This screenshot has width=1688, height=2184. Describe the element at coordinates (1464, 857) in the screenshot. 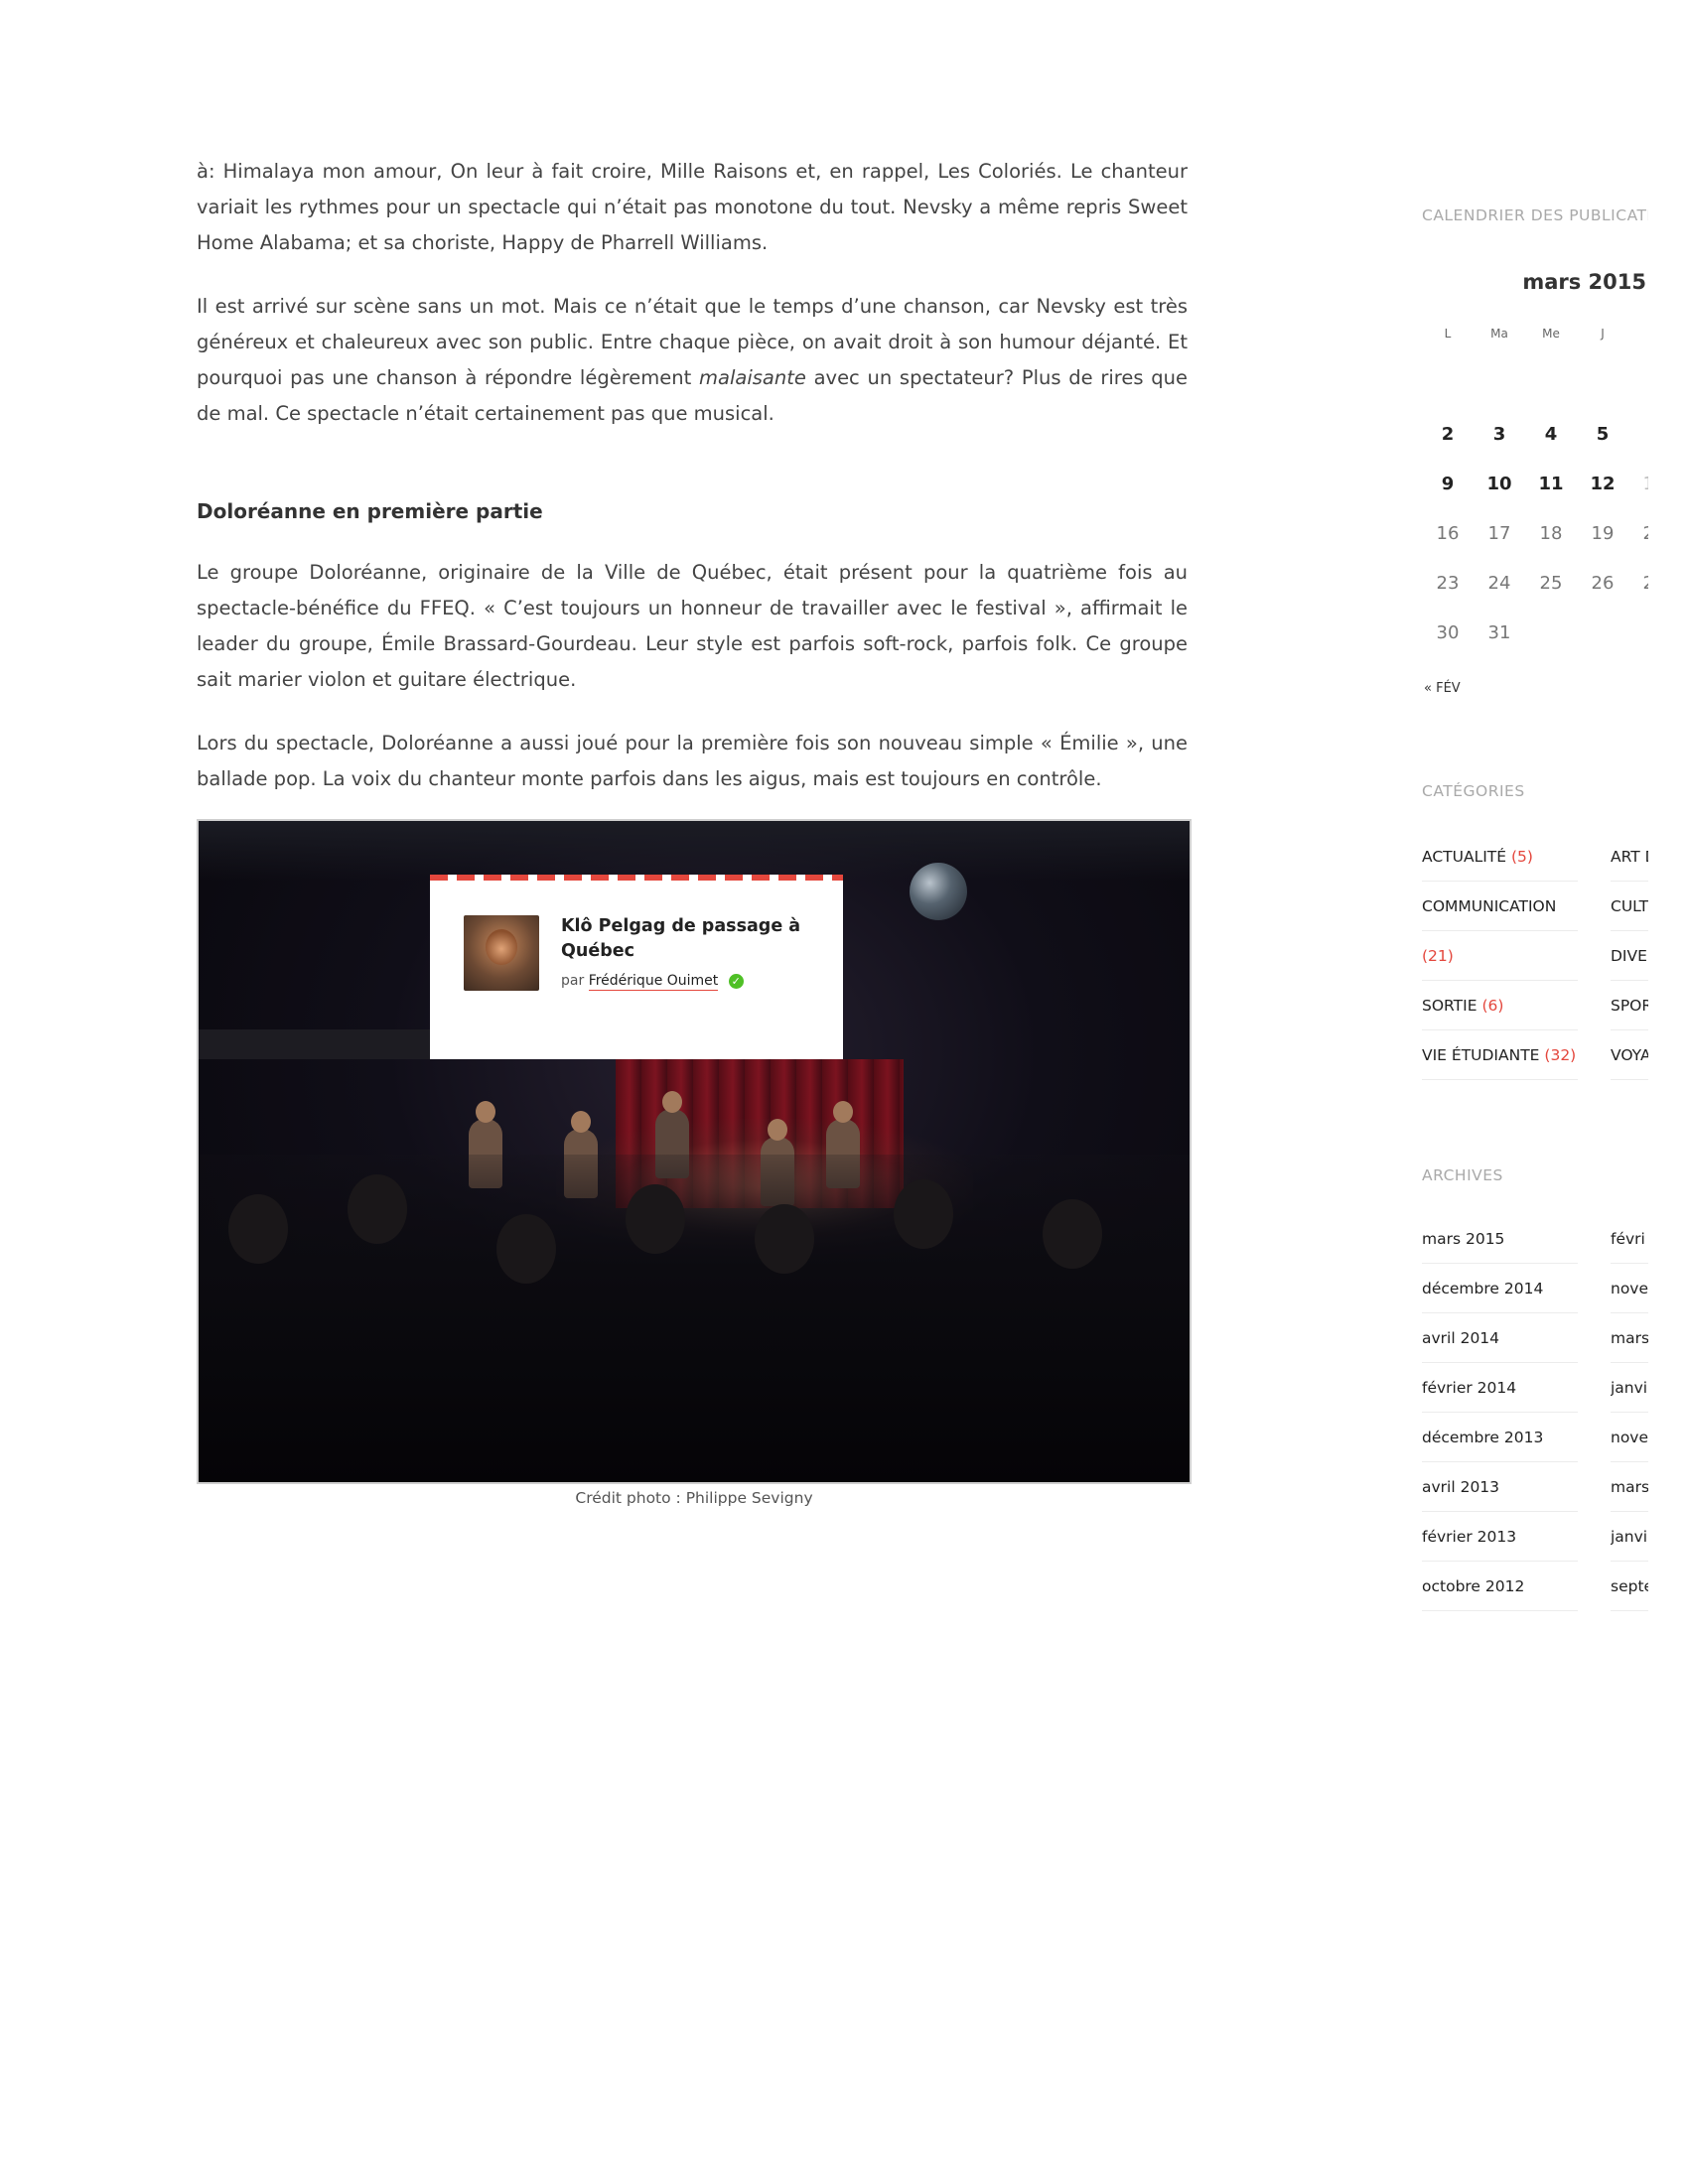

I see `category-label: ACTUALITÉ` at that location.